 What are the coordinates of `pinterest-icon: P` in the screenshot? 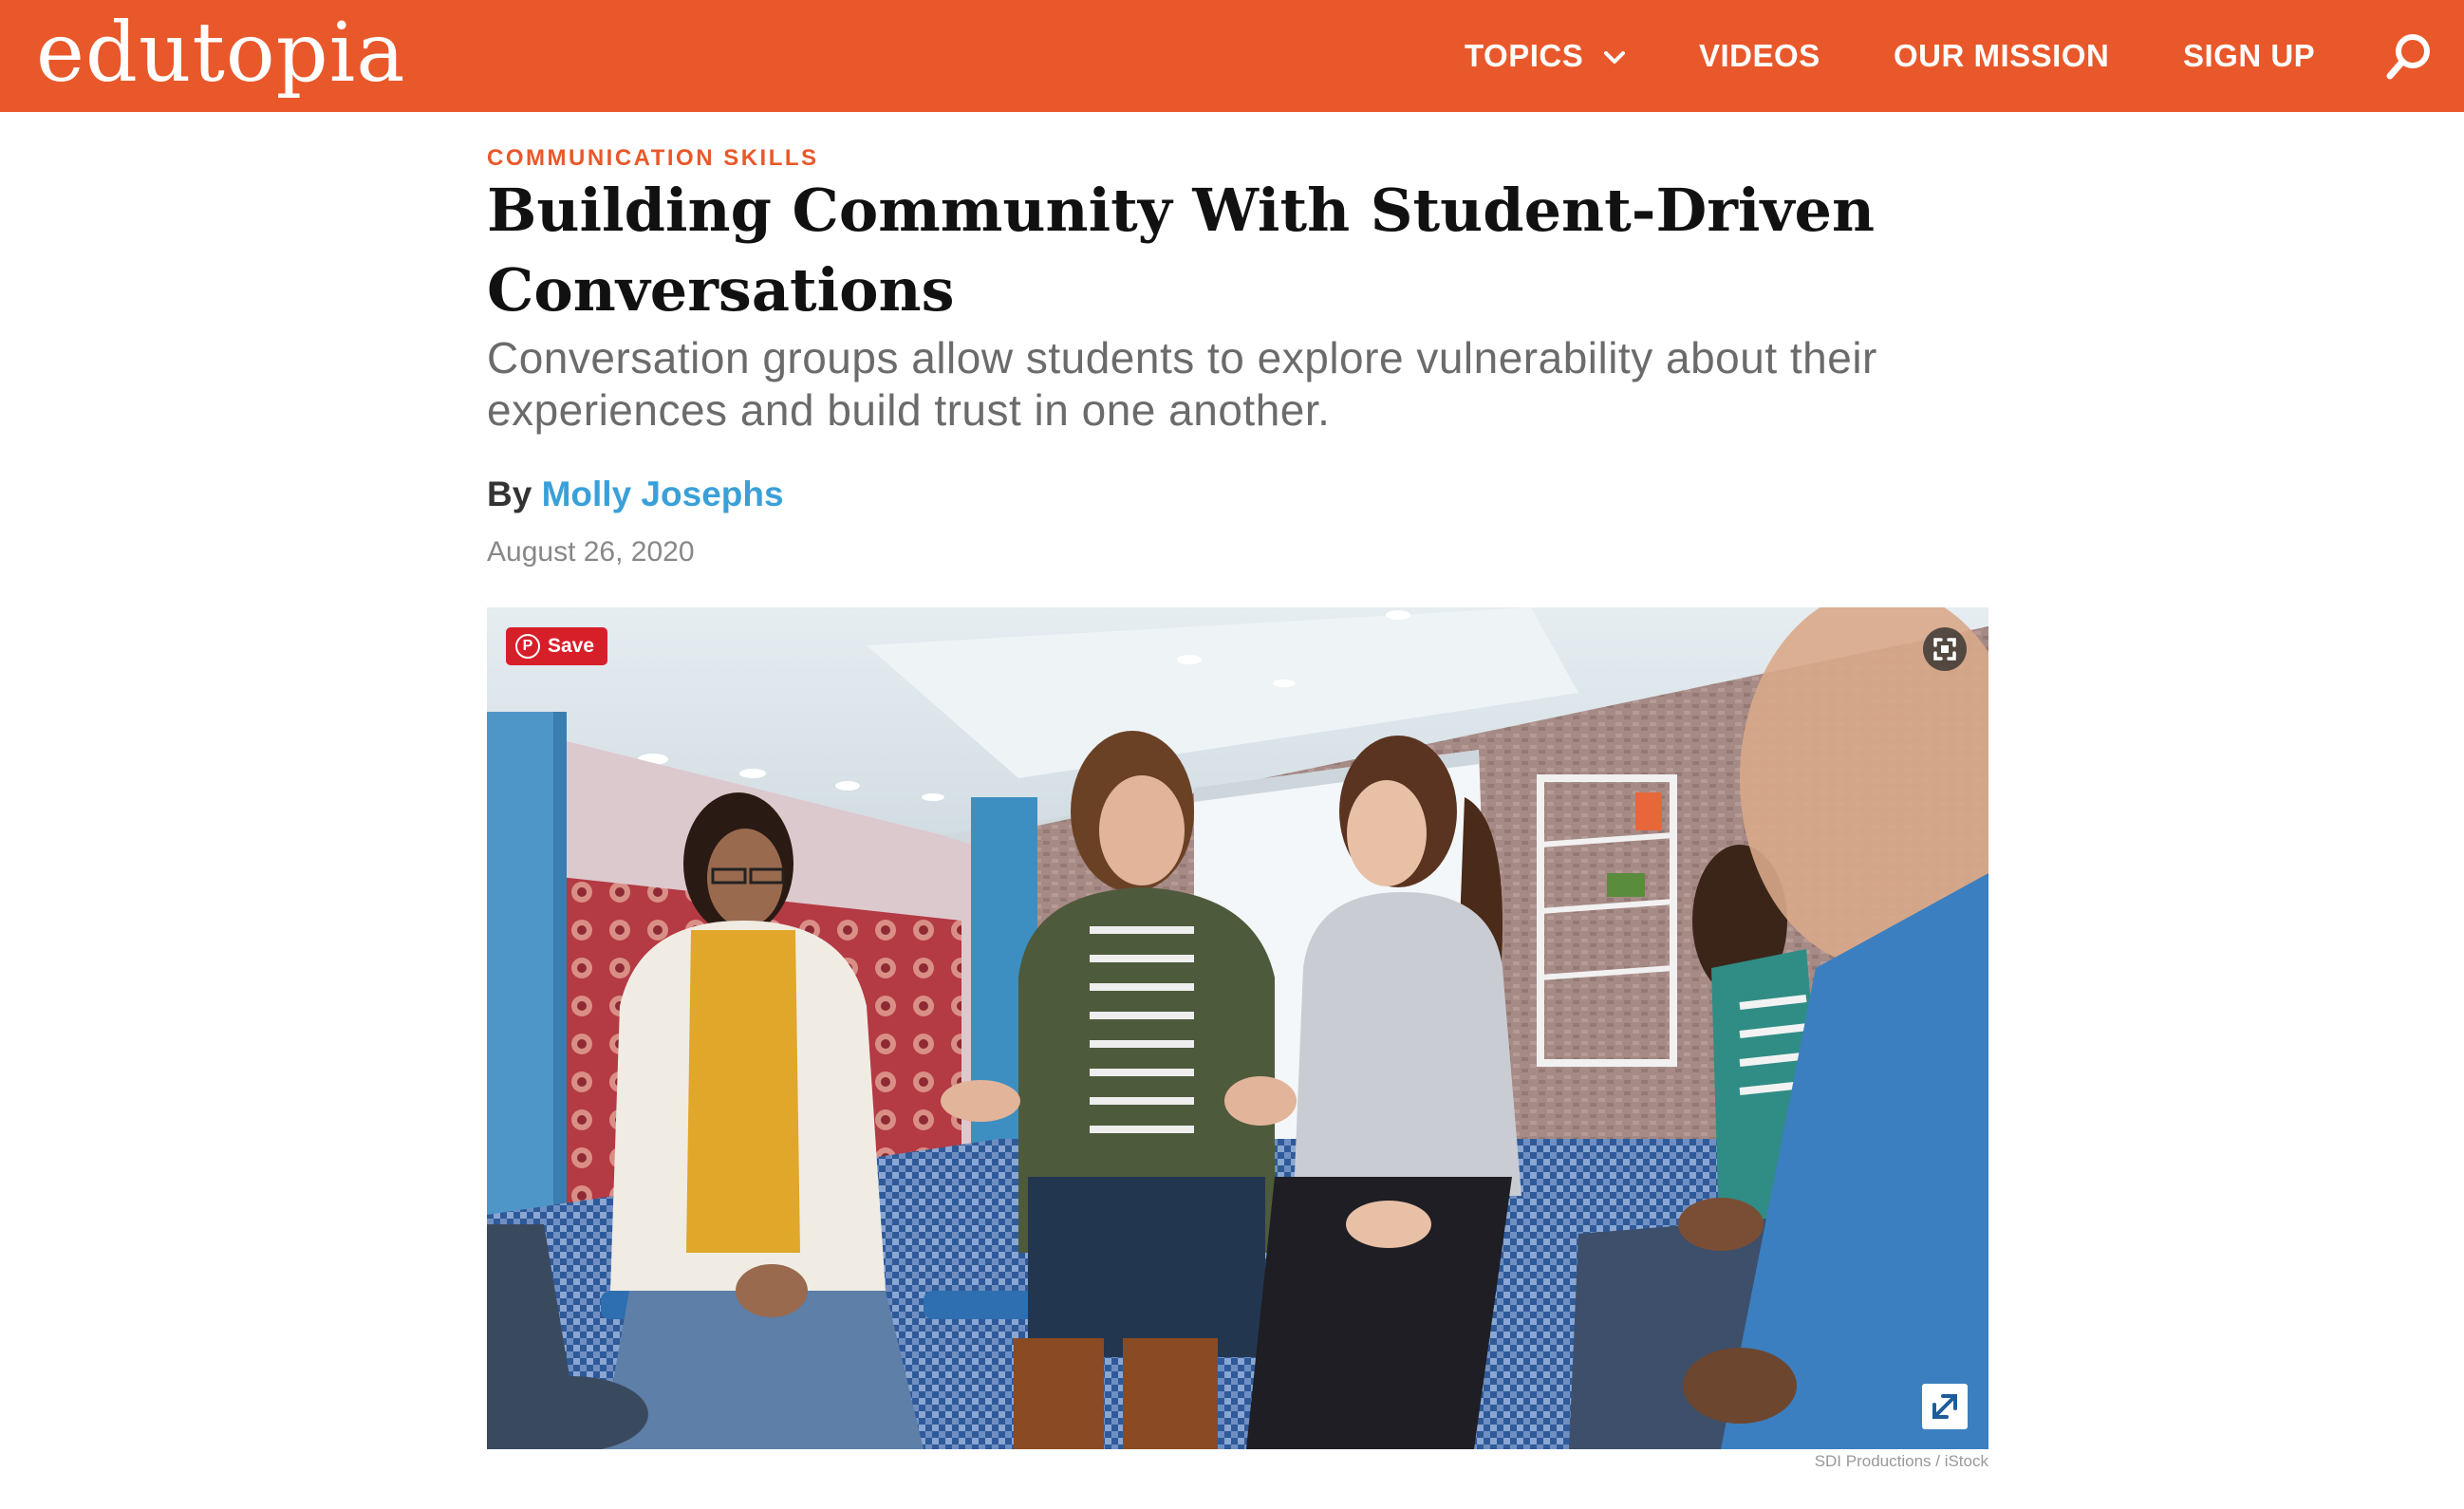 It's located at (527, 646).